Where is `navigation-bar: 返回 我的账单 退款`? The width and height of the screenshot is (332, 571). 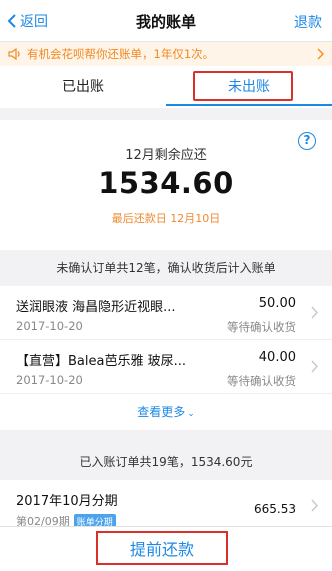 navigation-bar: 返回 我的账单 退款 is located at coordinates (166, 21).